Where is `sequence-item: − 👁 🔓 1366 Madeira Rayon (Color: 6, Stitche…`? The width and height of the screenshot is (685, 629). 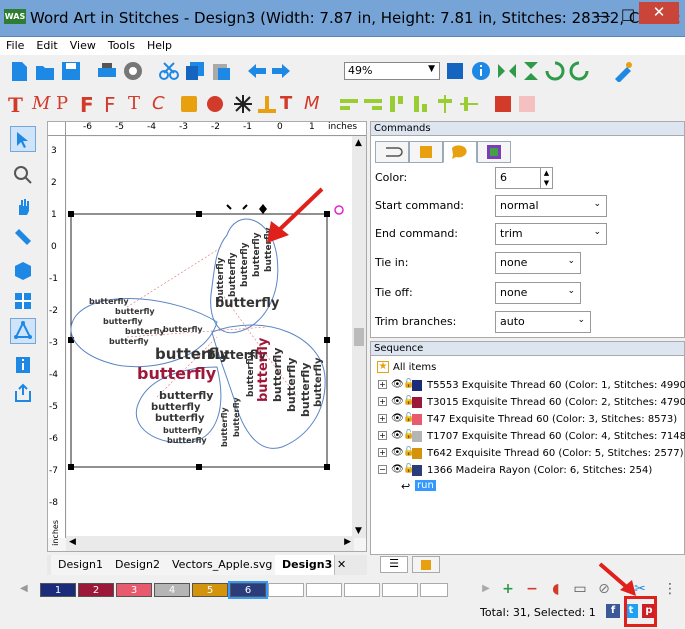 sequence-item: − 👁 🔓 1366 Madeira Rayon (Color: 6, Stitche… is located at coordinates (531, 471).